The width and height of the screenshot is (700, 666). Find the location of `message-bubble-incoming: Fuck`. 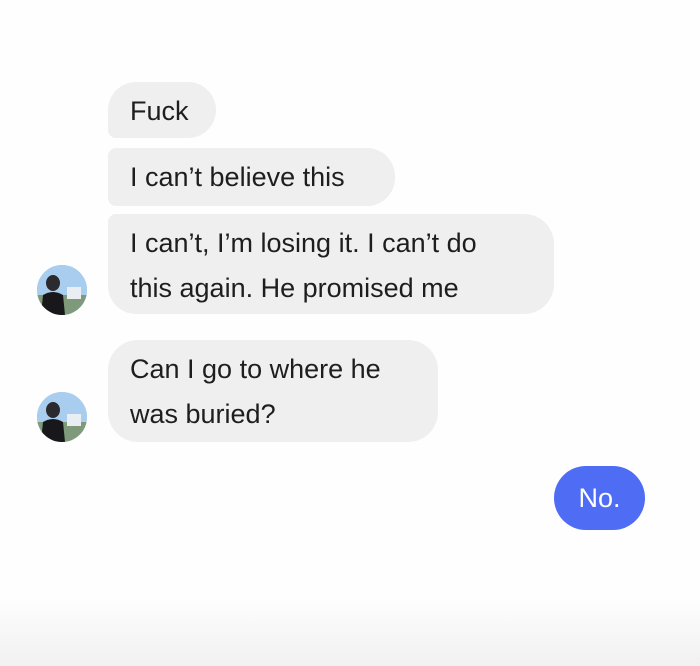

message-bubble-incoming: Fuck is located at coordinates (162, 110).